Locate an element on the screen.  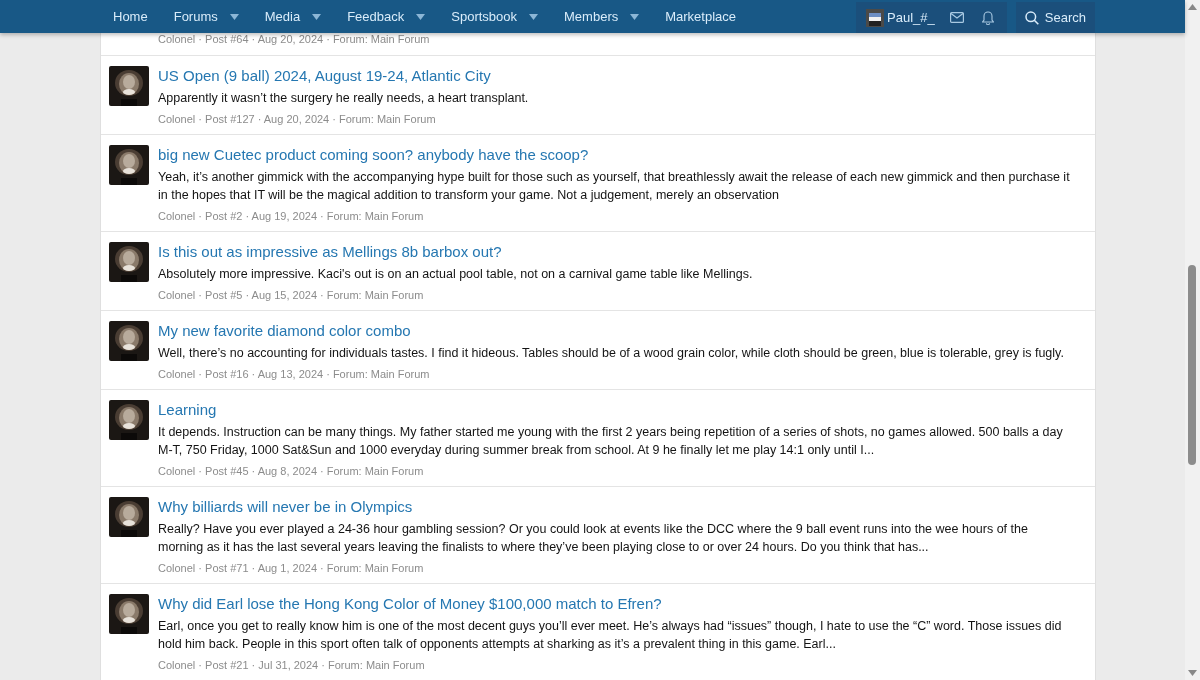
nav-link: Media is located at coordinates (293, 16).